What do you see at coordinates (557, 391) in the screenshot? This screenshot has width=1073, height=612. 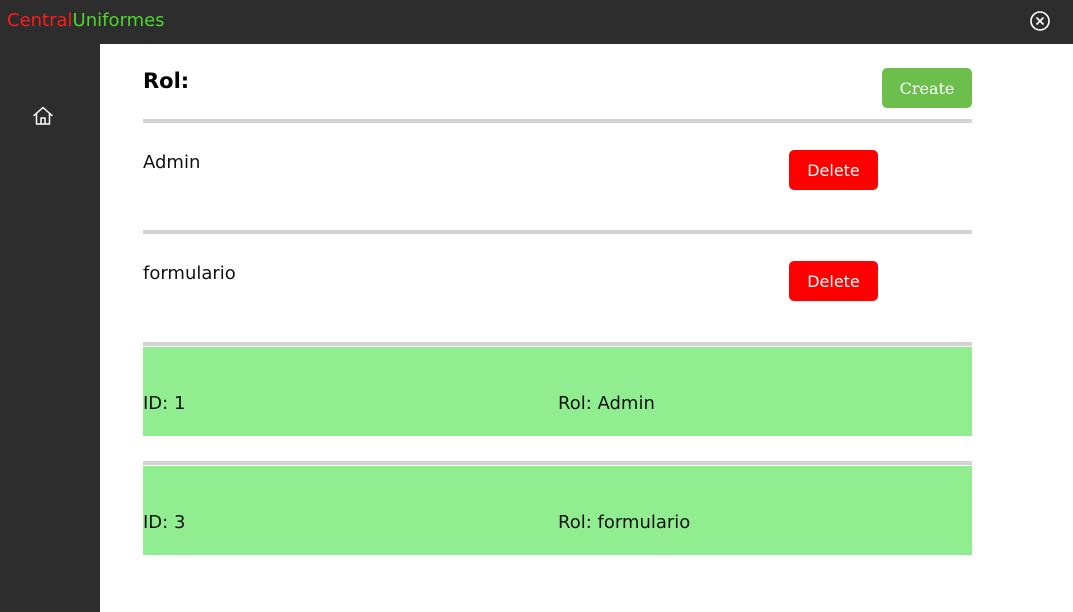 I see `role-detail-card: ID: 1 Rol: Admin` at bounding box center [557, 391].